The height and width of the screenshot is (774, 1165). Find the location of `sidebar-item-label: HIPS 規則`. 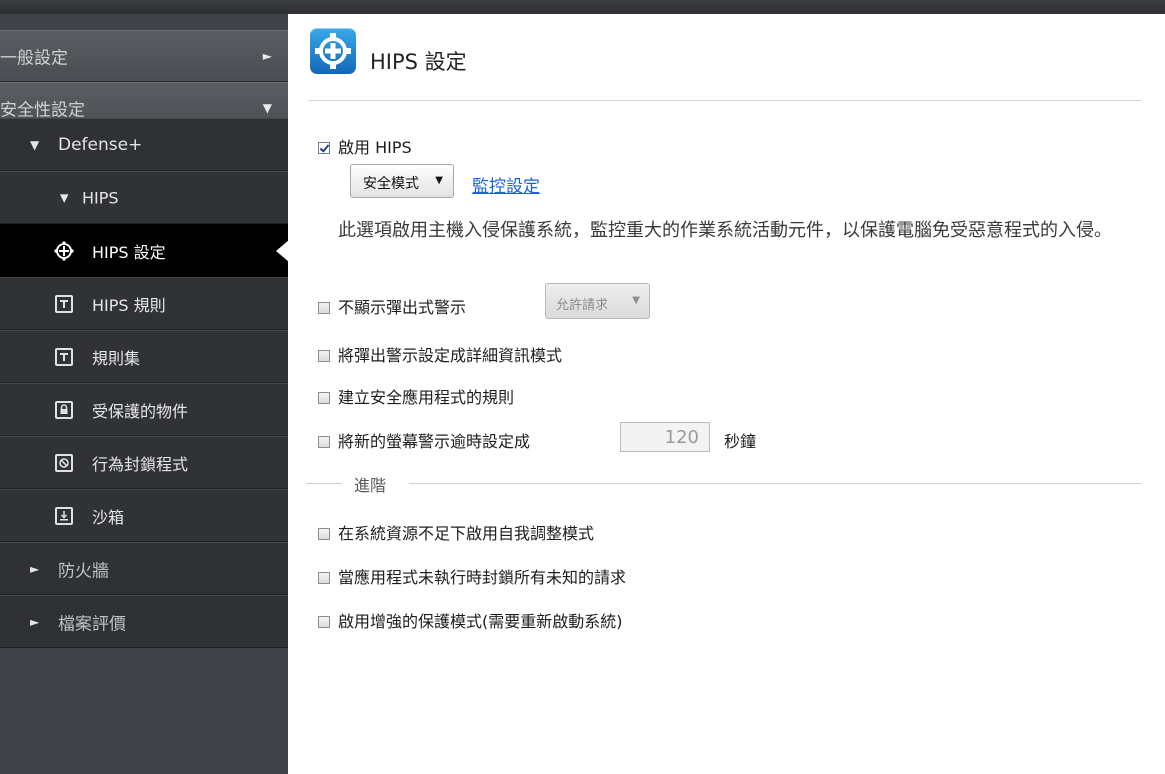

sidebar-item-label: HIPS 規則 is located at coordinates (129, 305).